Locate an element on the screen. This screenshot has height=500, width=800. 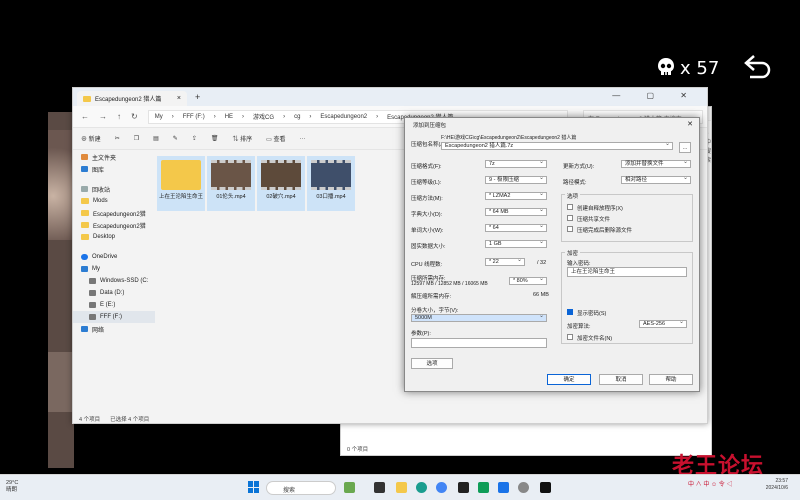
nav-item-drive-d: Data (D:) is located at coordinates (114, 293).